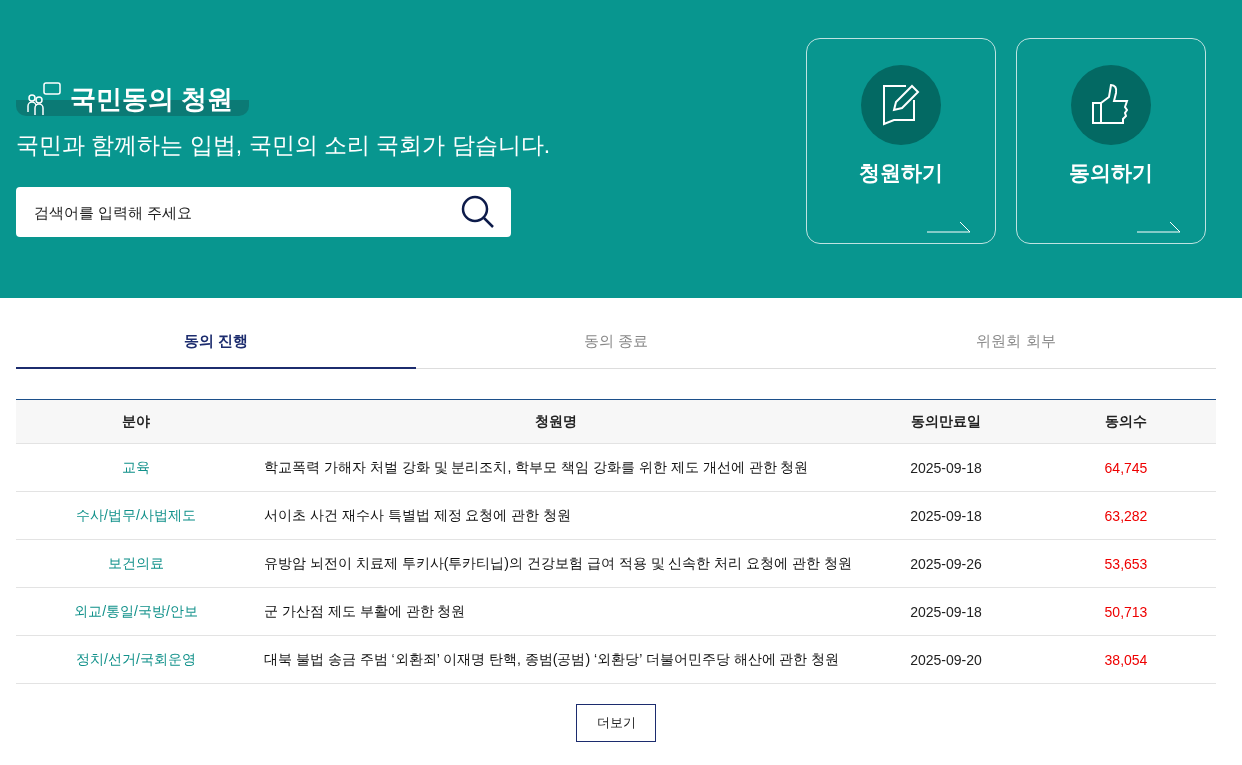 The image size is (1242, 765). Describe the element at coordinates (263, 212) in the screenshot. I see `search-field: 검색어를 입력해 주세요` at that location.